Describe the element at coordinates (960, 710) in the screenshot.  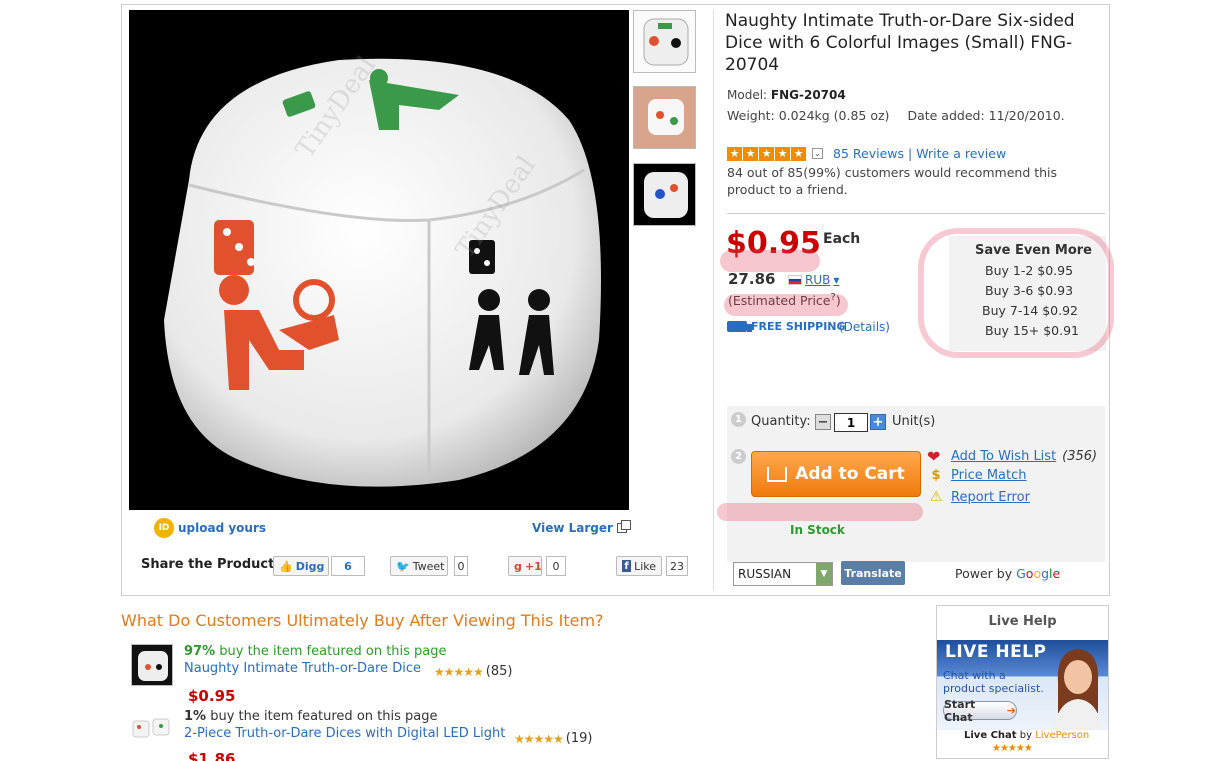
I see `start-chat-label: Start Chat` at that location.